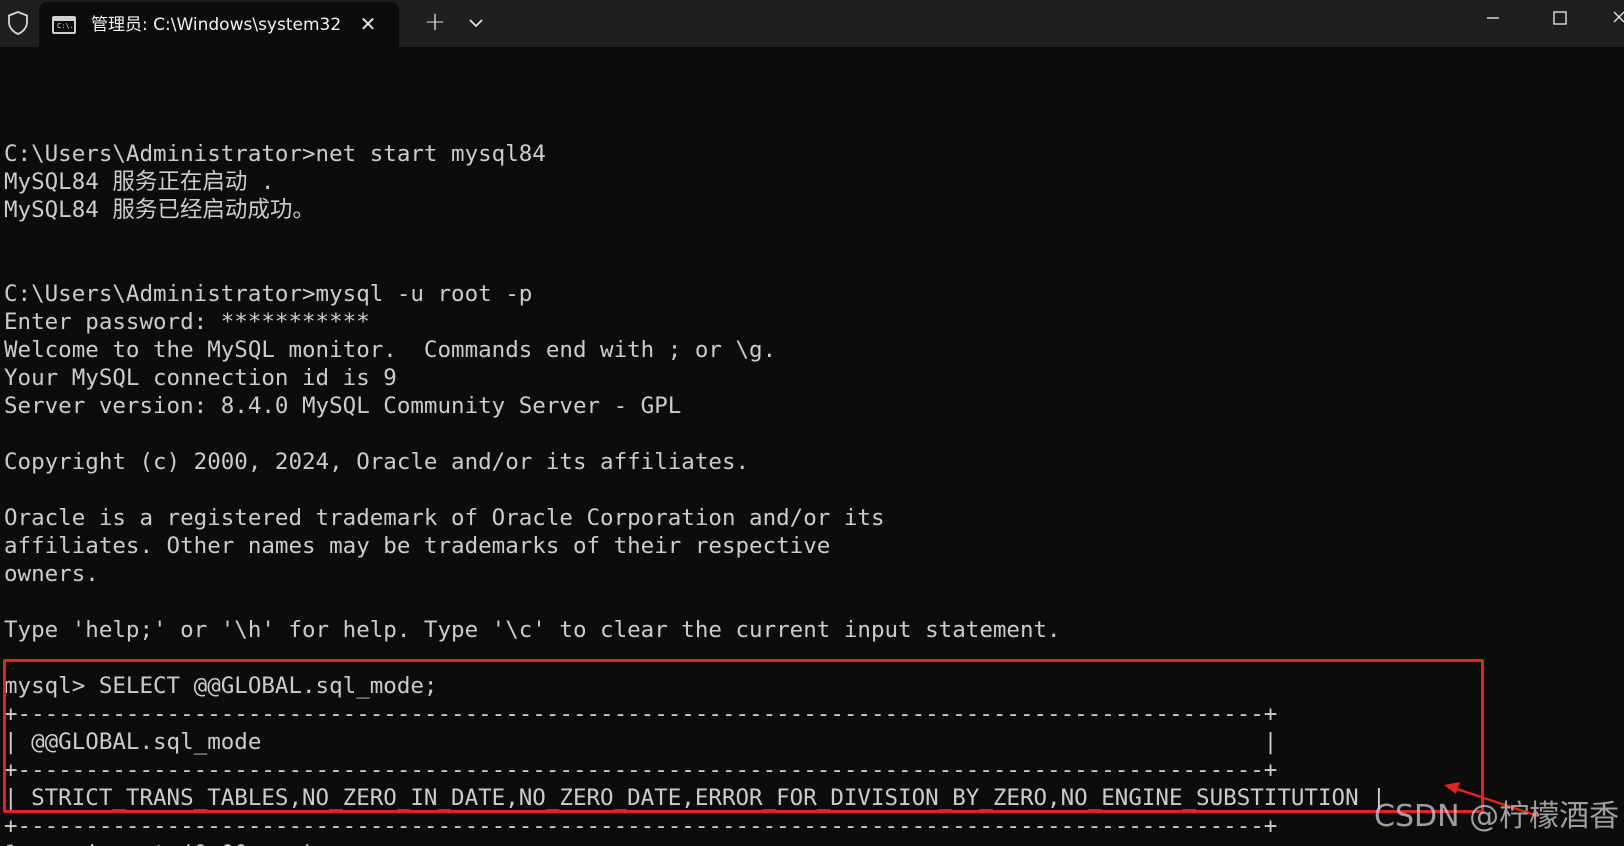 Image resolution: width=1624 pixels, height=846 pixels. Describe the element at coordinates (812, 23) in the screenshot. I see `title-bar: C:\. 管理员: C:\Windows\system32 ✕ +` at that location.